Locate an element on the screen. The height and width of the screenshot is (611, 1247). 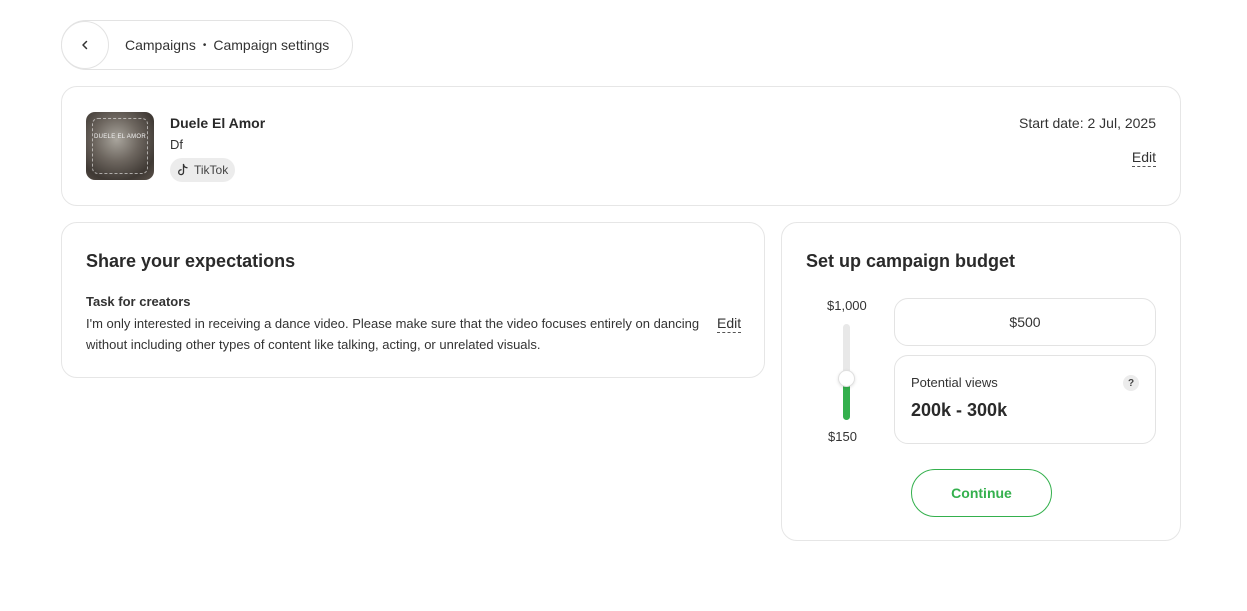
slider-min-label: $150 is located at coordinates (842, 436).